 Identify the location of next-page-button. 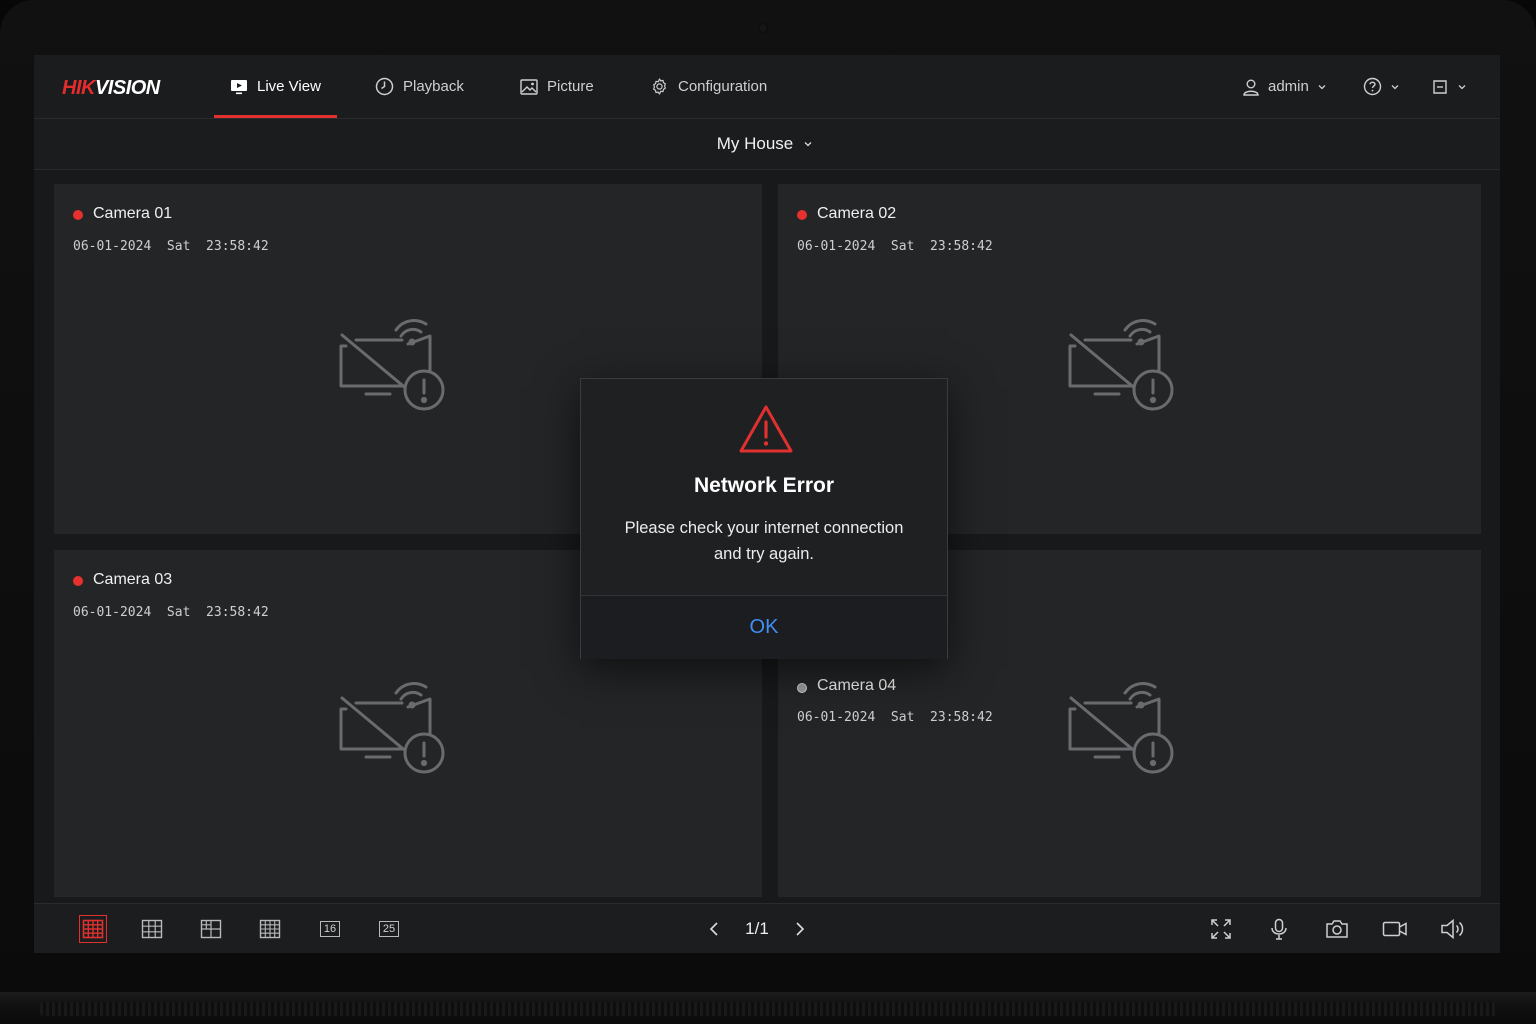
(800, 929).